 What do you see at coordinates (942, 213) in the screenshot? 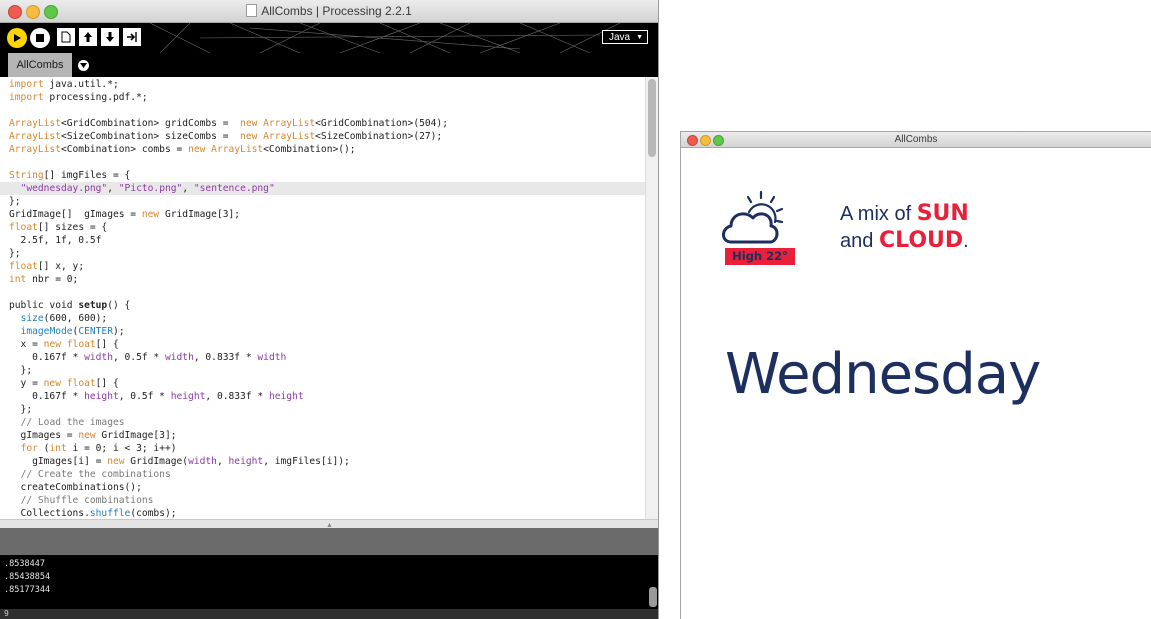
I see `sentence-highlight: SUN` at bounding box center [942, 213].